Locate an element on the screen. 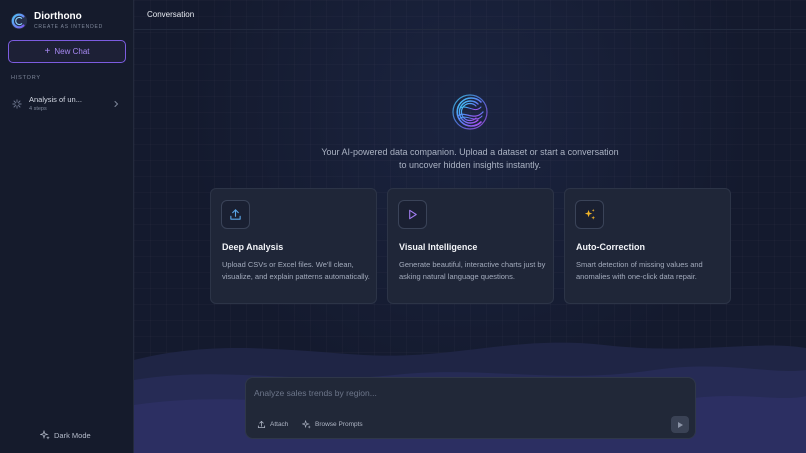  attach-label: Attach is located at coordinates (279, 424).